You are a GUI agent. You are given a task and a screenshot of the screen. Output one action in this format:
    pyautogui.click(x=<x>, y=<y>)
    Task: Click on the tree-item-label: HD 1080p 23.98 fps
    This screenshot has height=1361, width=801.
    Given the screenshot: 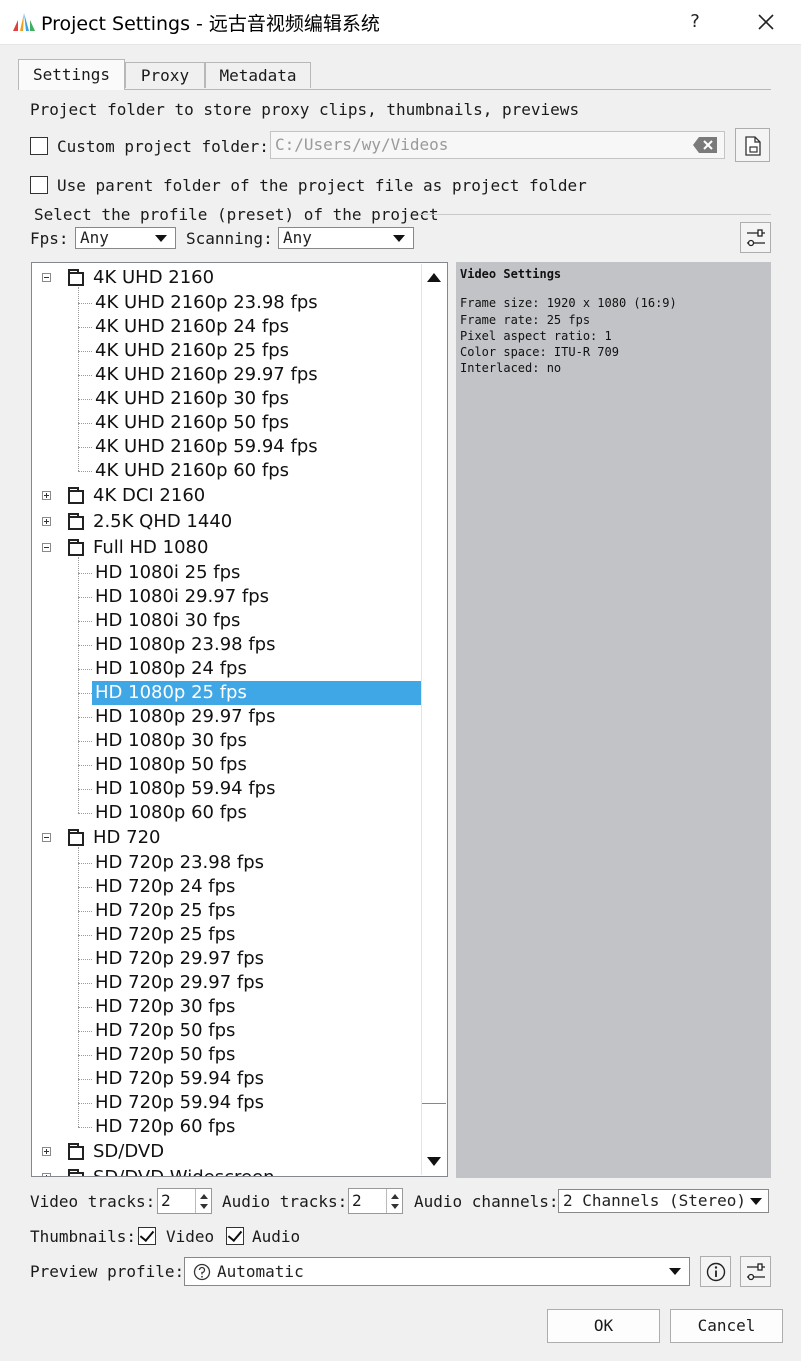 What is the action you would take?
    pyautogui.click(x=185, y=644)
    